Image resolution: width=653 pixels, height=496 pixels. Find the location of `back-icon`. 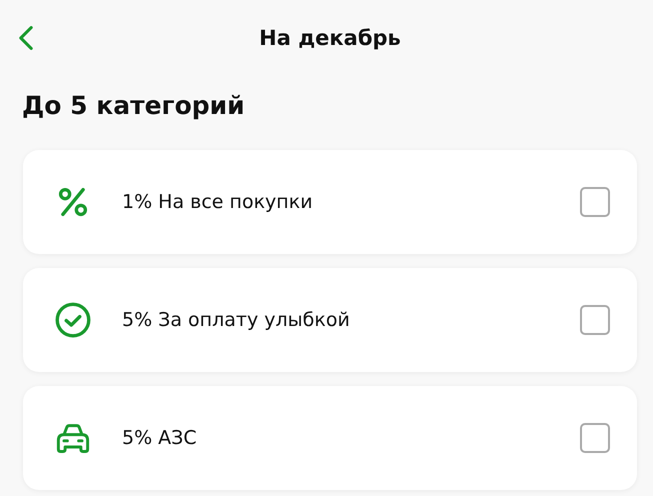

back-icon is located at coordinates (26, 38).